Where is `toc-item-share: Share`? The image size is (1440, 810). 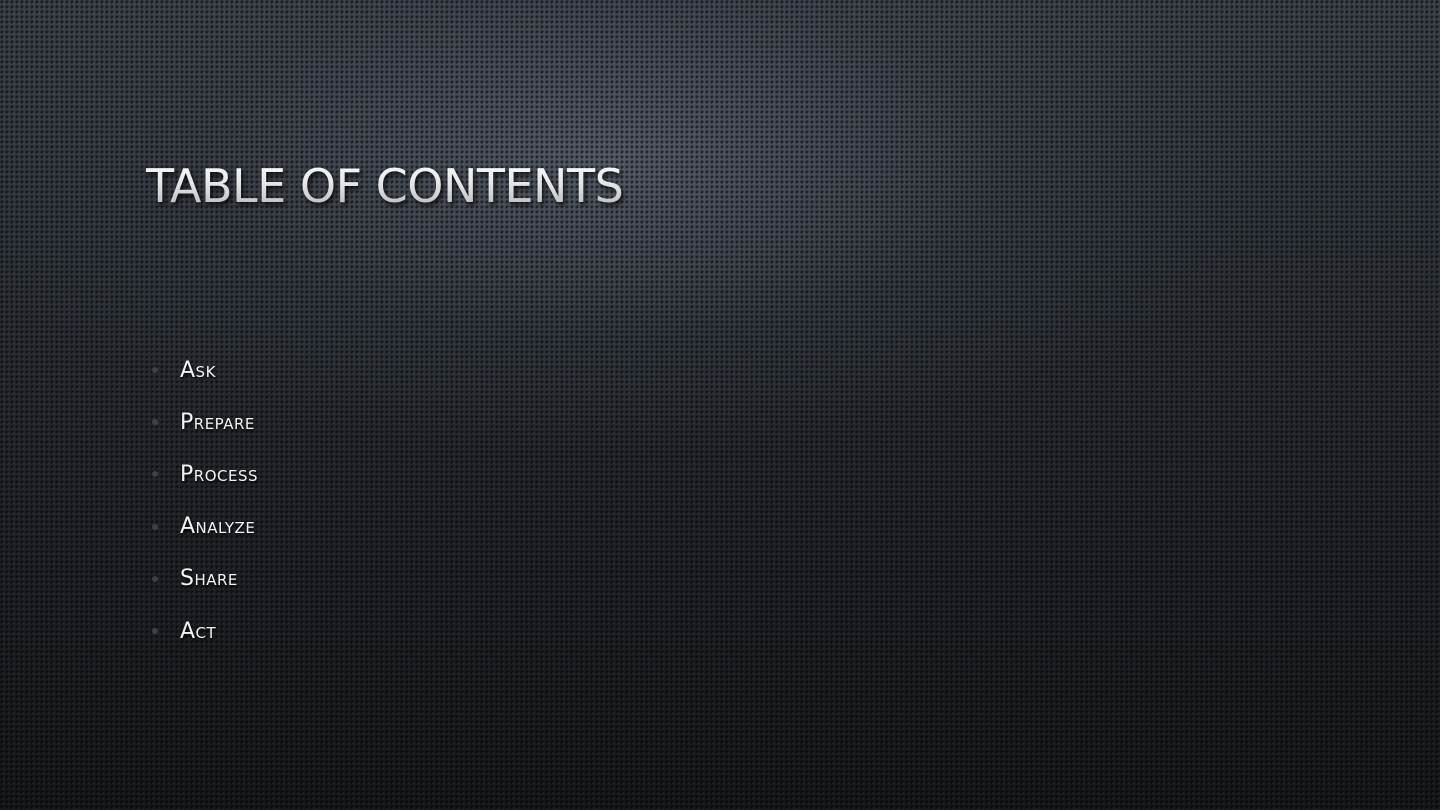
toc-item-share: Share is located at coordinates (204, 579).